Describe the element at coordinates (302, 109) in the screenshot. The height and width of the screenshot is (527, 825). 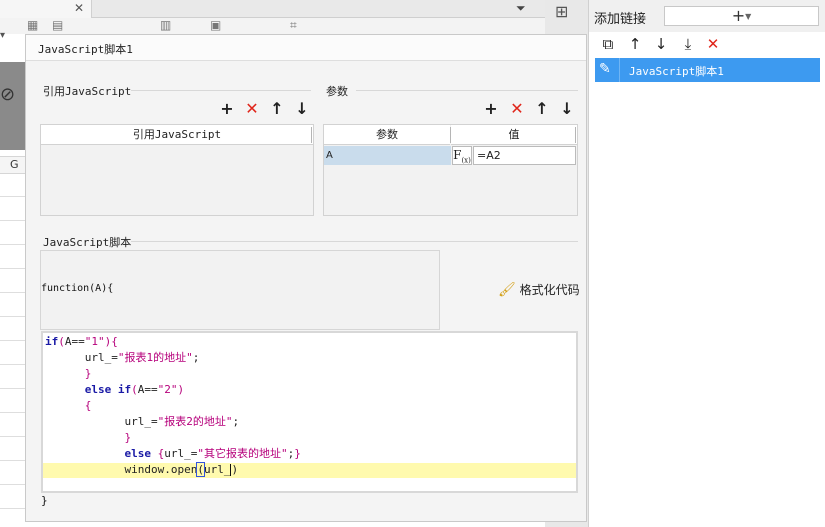
I see `move-down-import-button: ↓` at that location.